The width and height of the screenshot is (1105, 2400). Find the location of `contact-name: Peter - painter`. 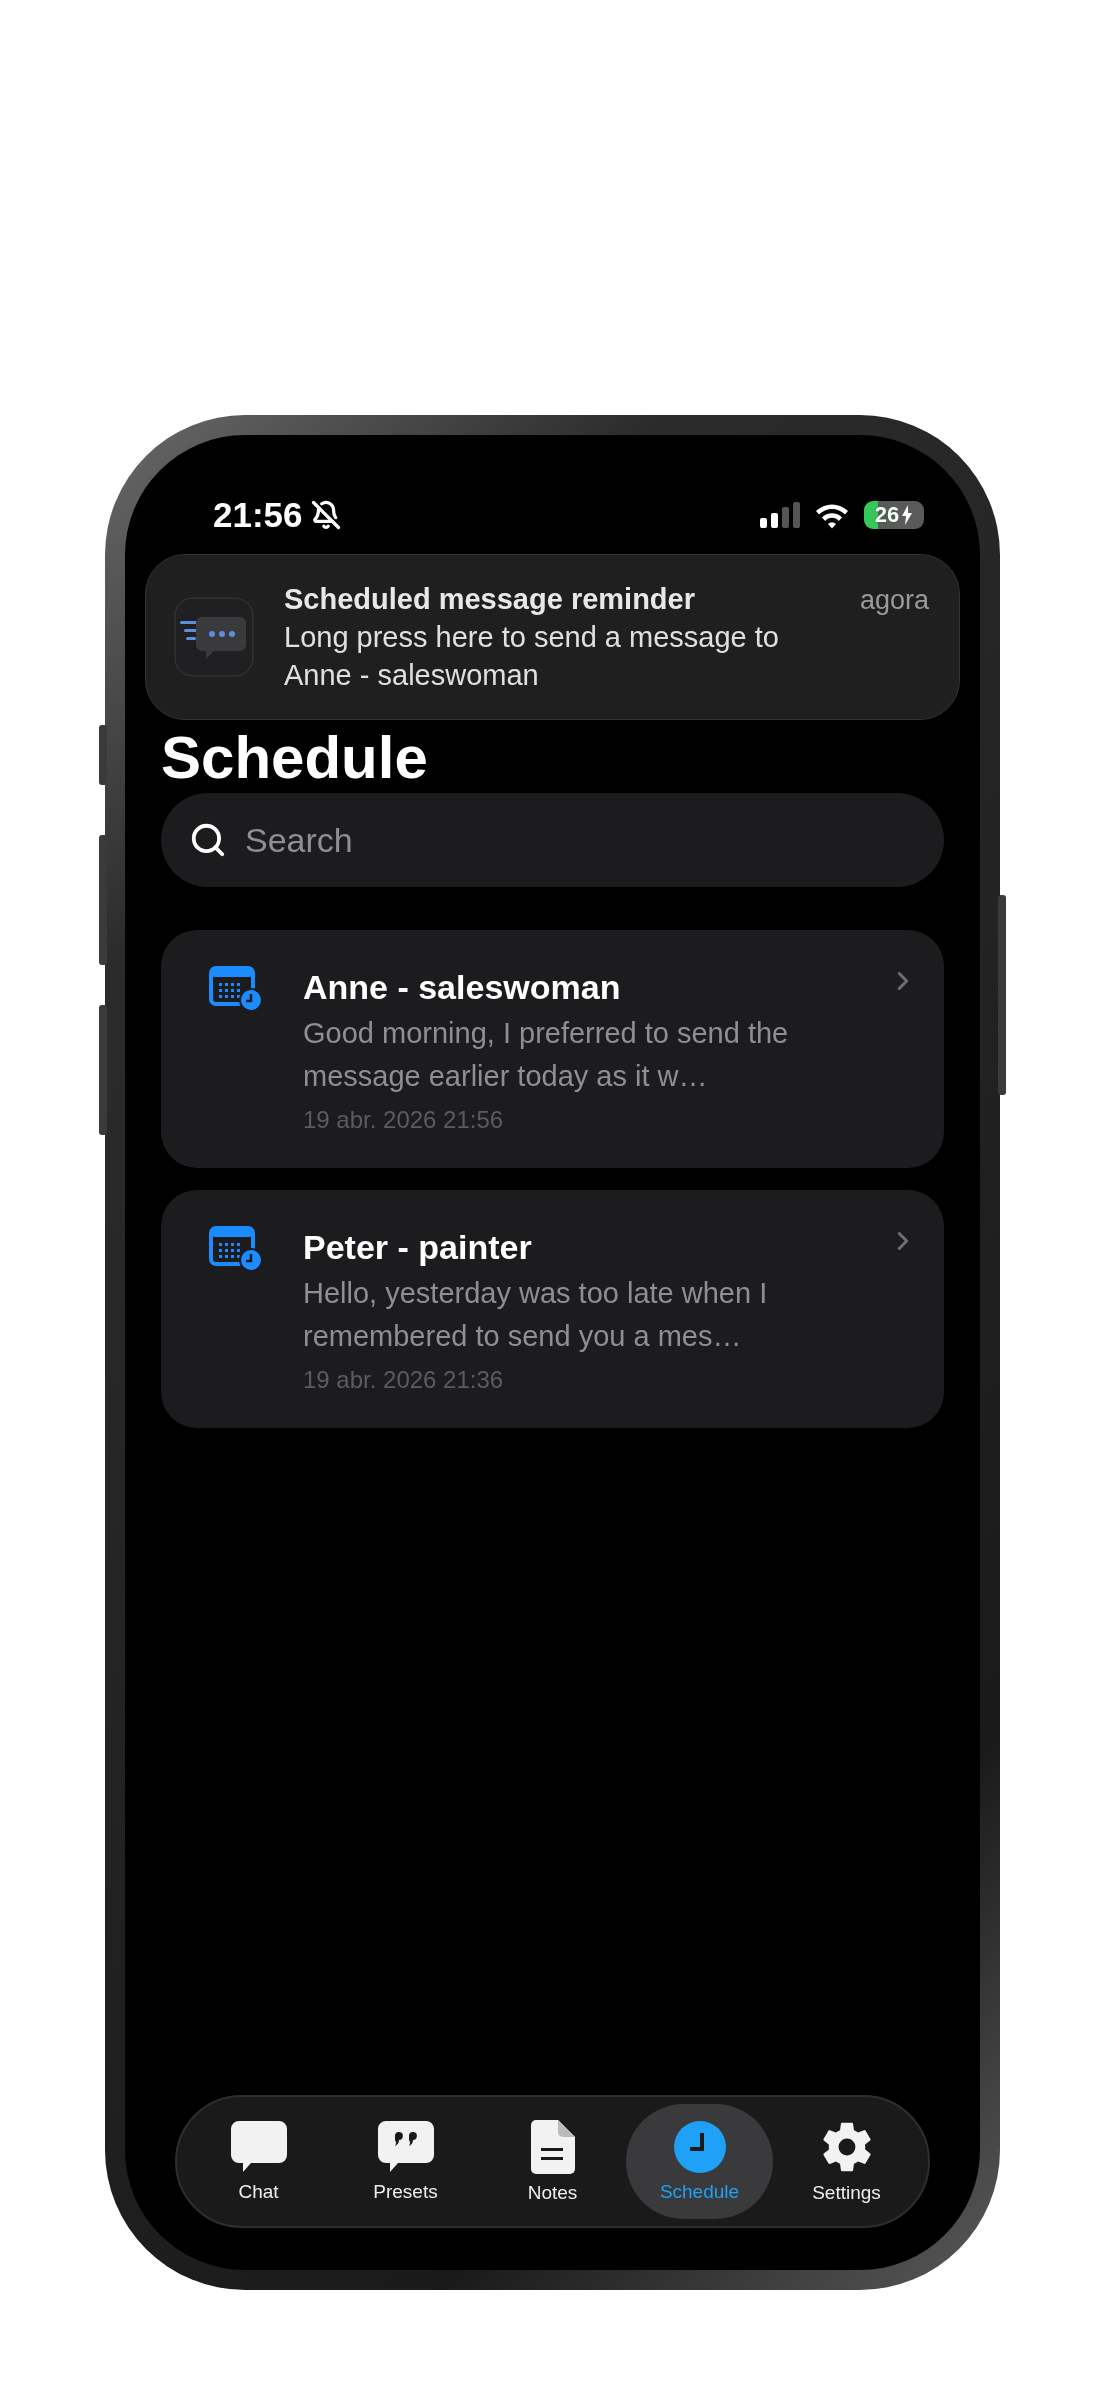

contact-name: Peter - painter is located at coordinates (418, 1247).